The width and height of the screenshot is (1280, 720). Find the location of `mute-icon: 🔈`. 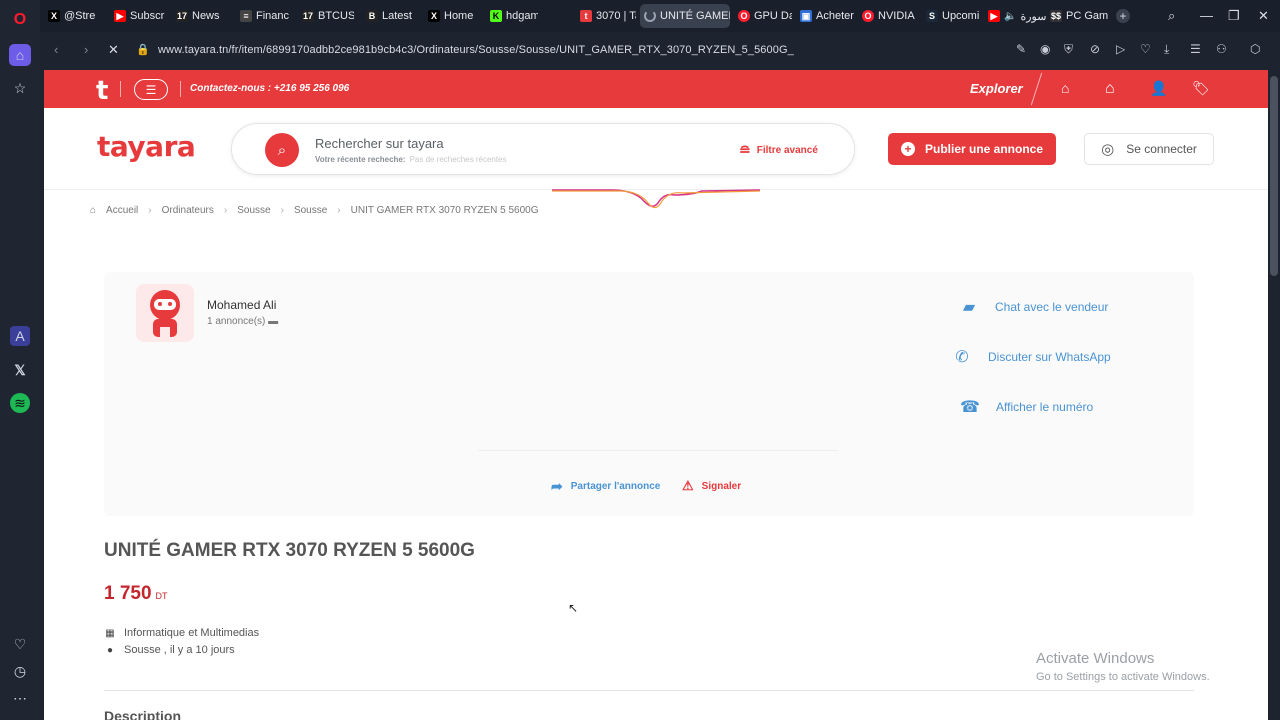

mute-icon: 🔈 is located at coordinates (1010, 16).